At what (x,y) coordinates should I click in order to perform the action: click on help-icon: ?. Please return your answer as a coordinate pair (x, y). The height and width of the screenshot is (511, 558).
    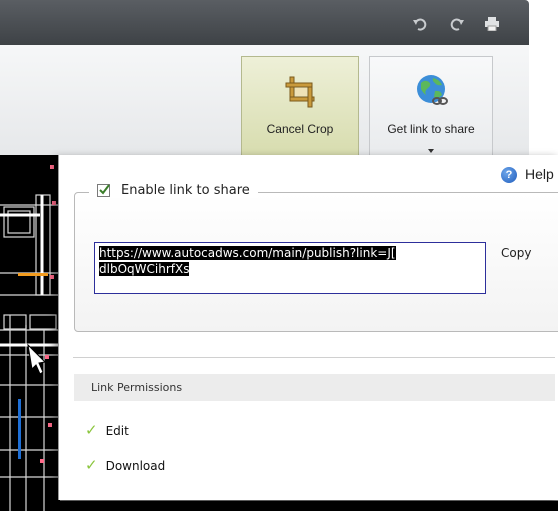
    Looking at the image, I should click on (509, 175).